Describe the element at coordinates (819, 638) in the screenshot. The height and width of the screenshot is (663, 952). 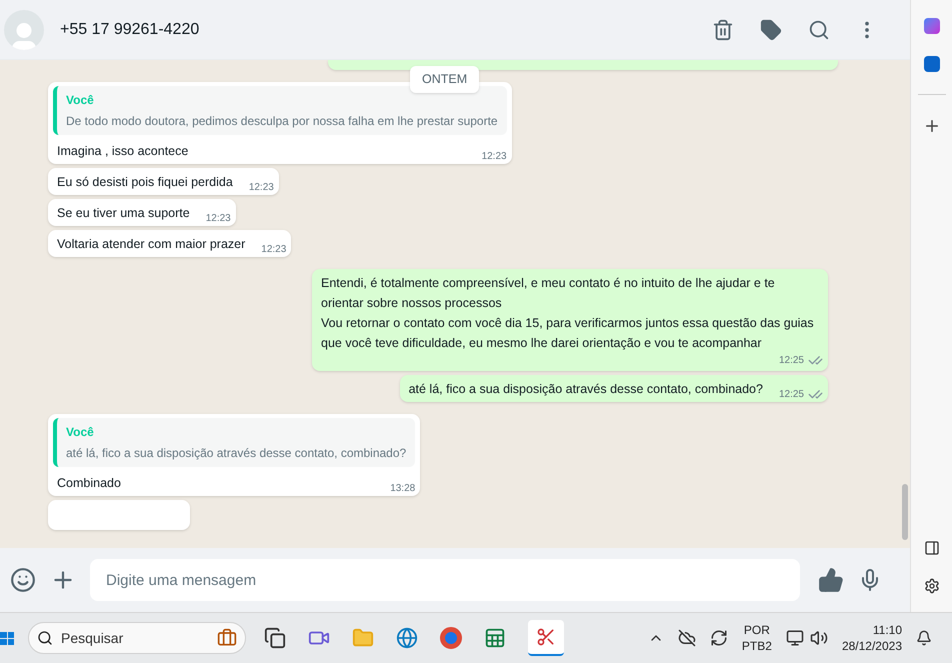
I see `volume-icon` at that location.